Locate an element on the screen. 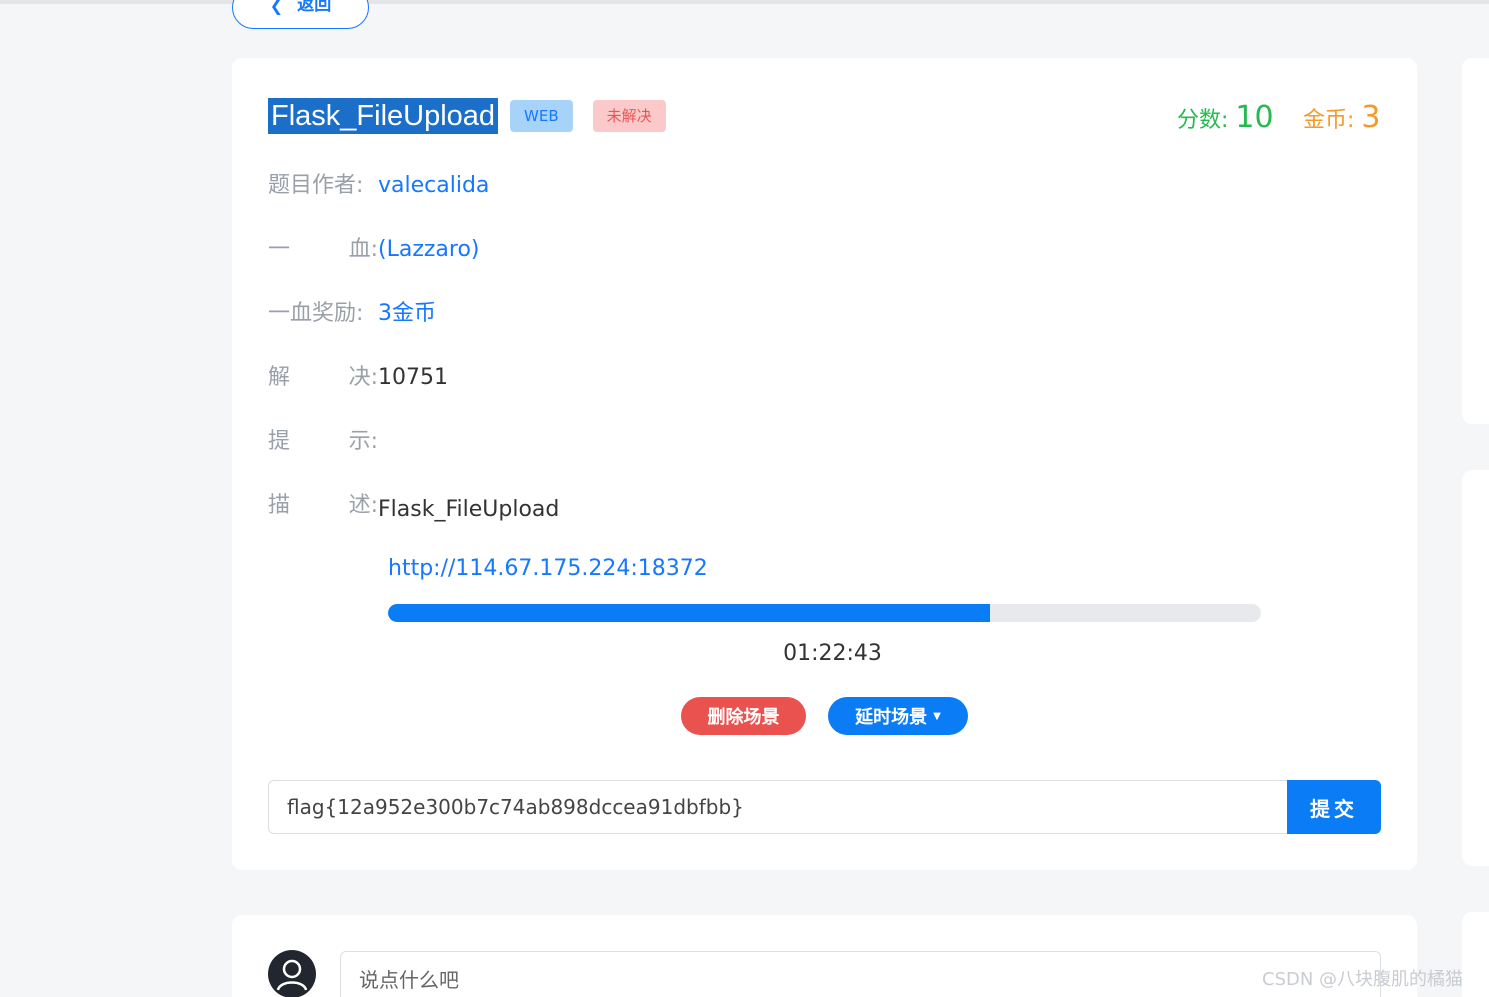 The image size is (1489, 997). solves-row: 解决: 10751 is located at coordinates (358, 378).